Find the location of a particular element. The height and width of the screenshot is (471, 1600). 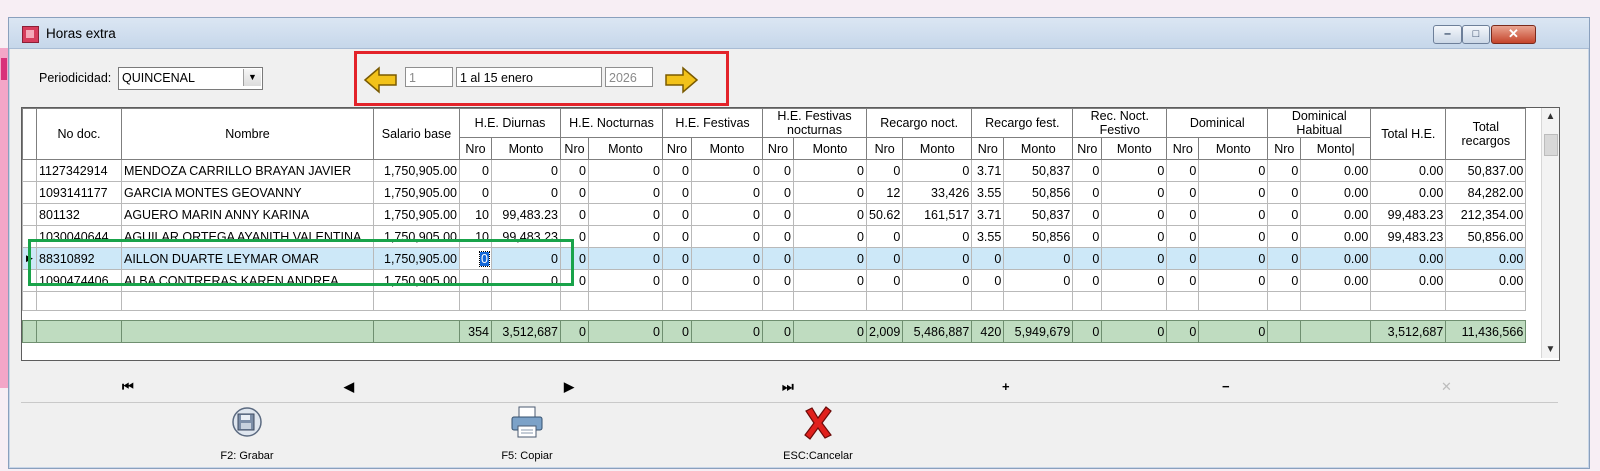

header-recargo-noct: Recargo noct. is located at coordinates (919, 123).